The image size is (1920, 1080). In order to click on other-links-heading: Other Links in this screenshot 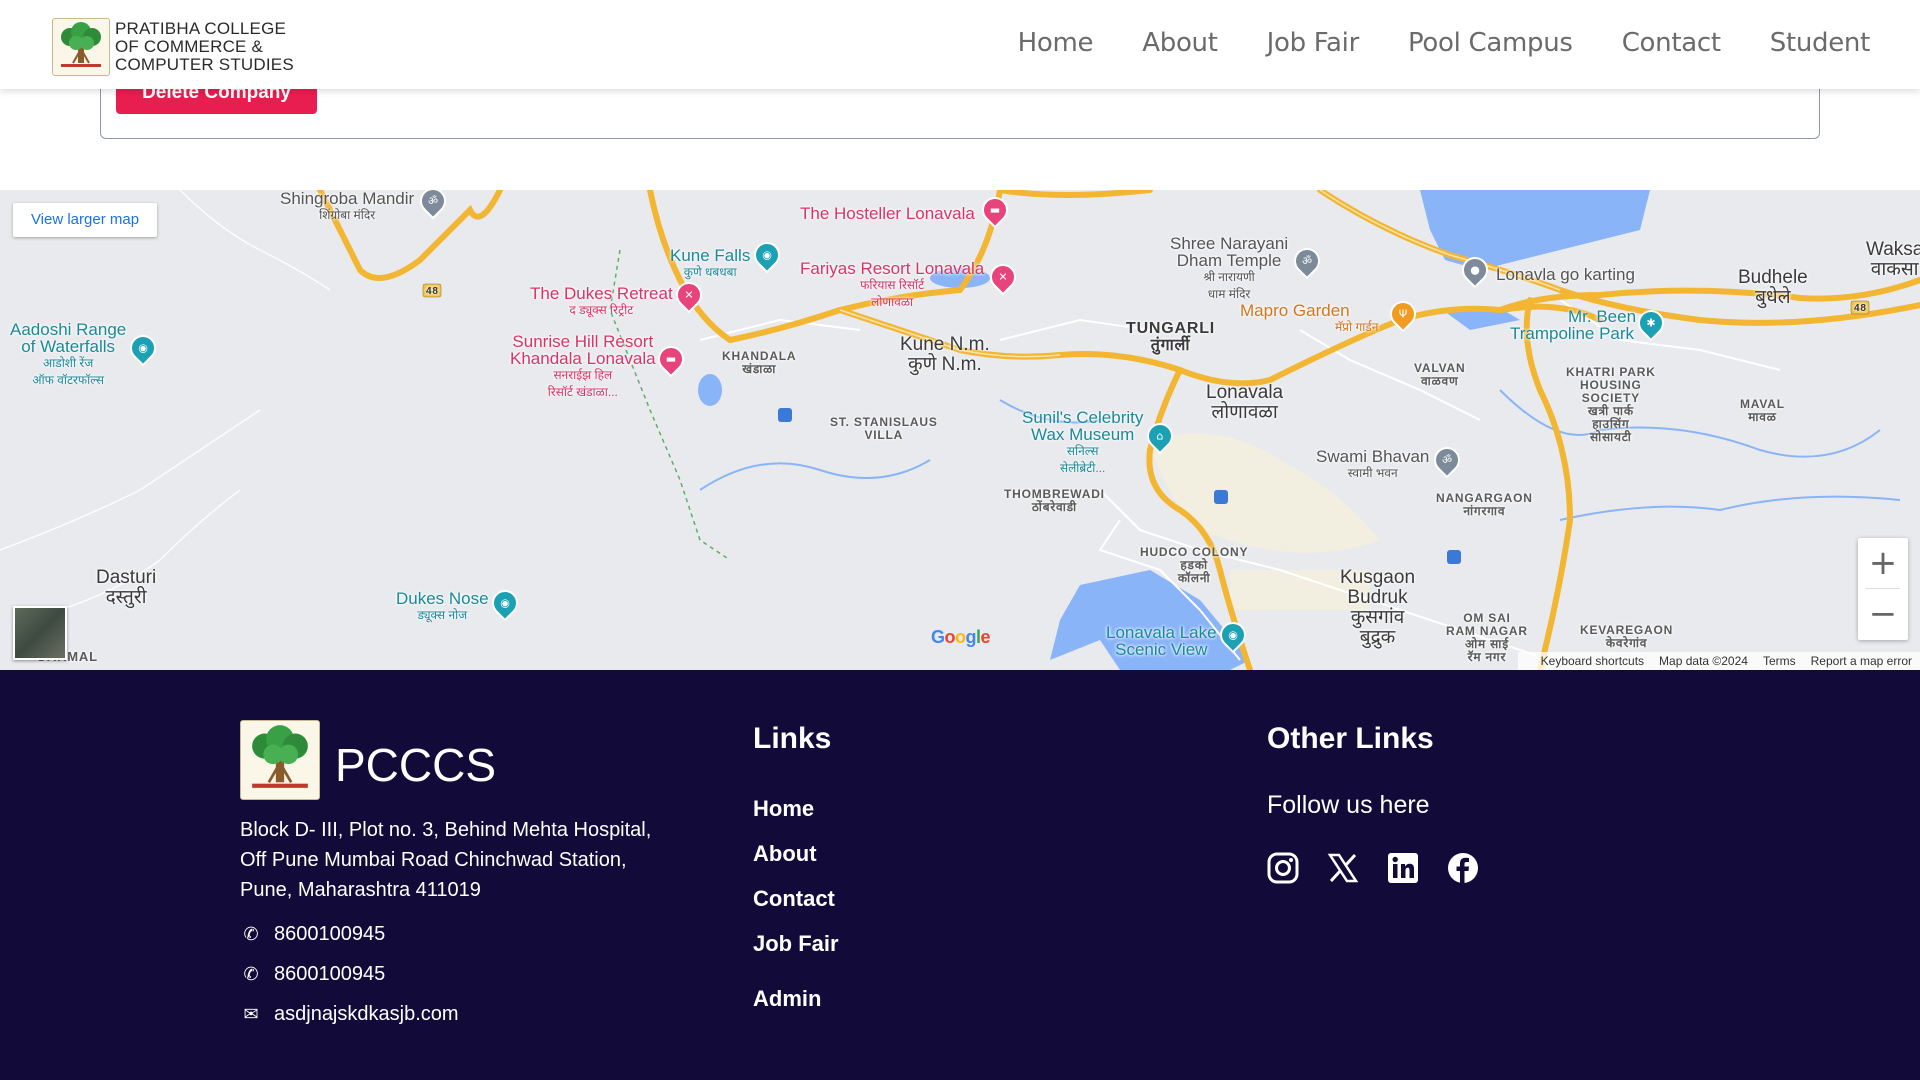, I will do `click(1350, 738)`.